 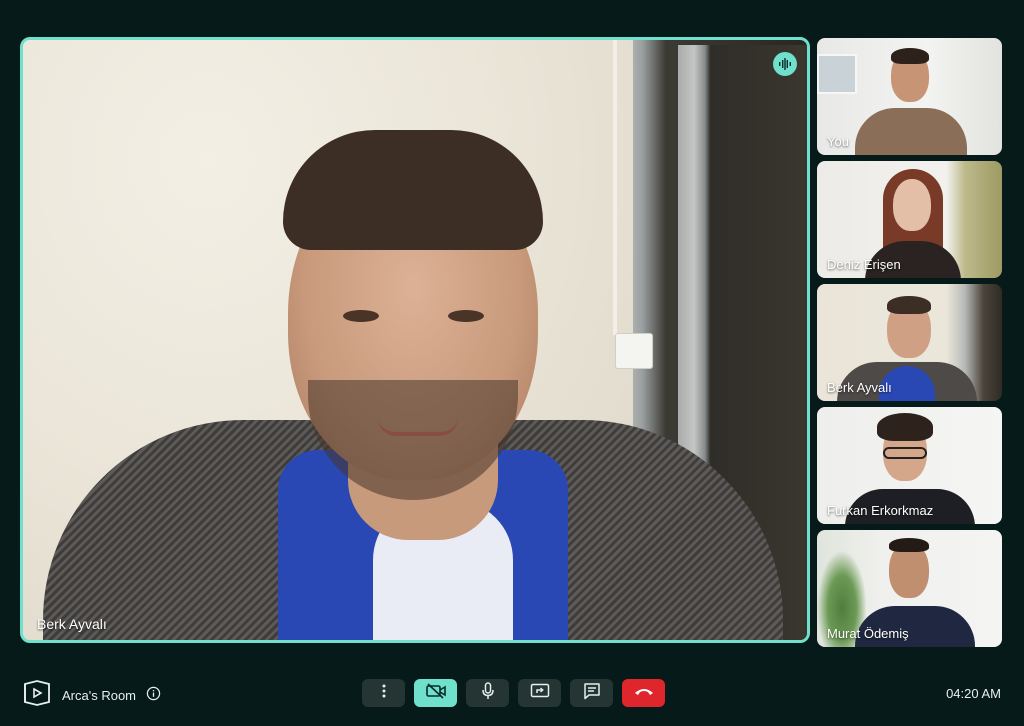 I want to click on end-call-icon, so click(x=644, y=693).